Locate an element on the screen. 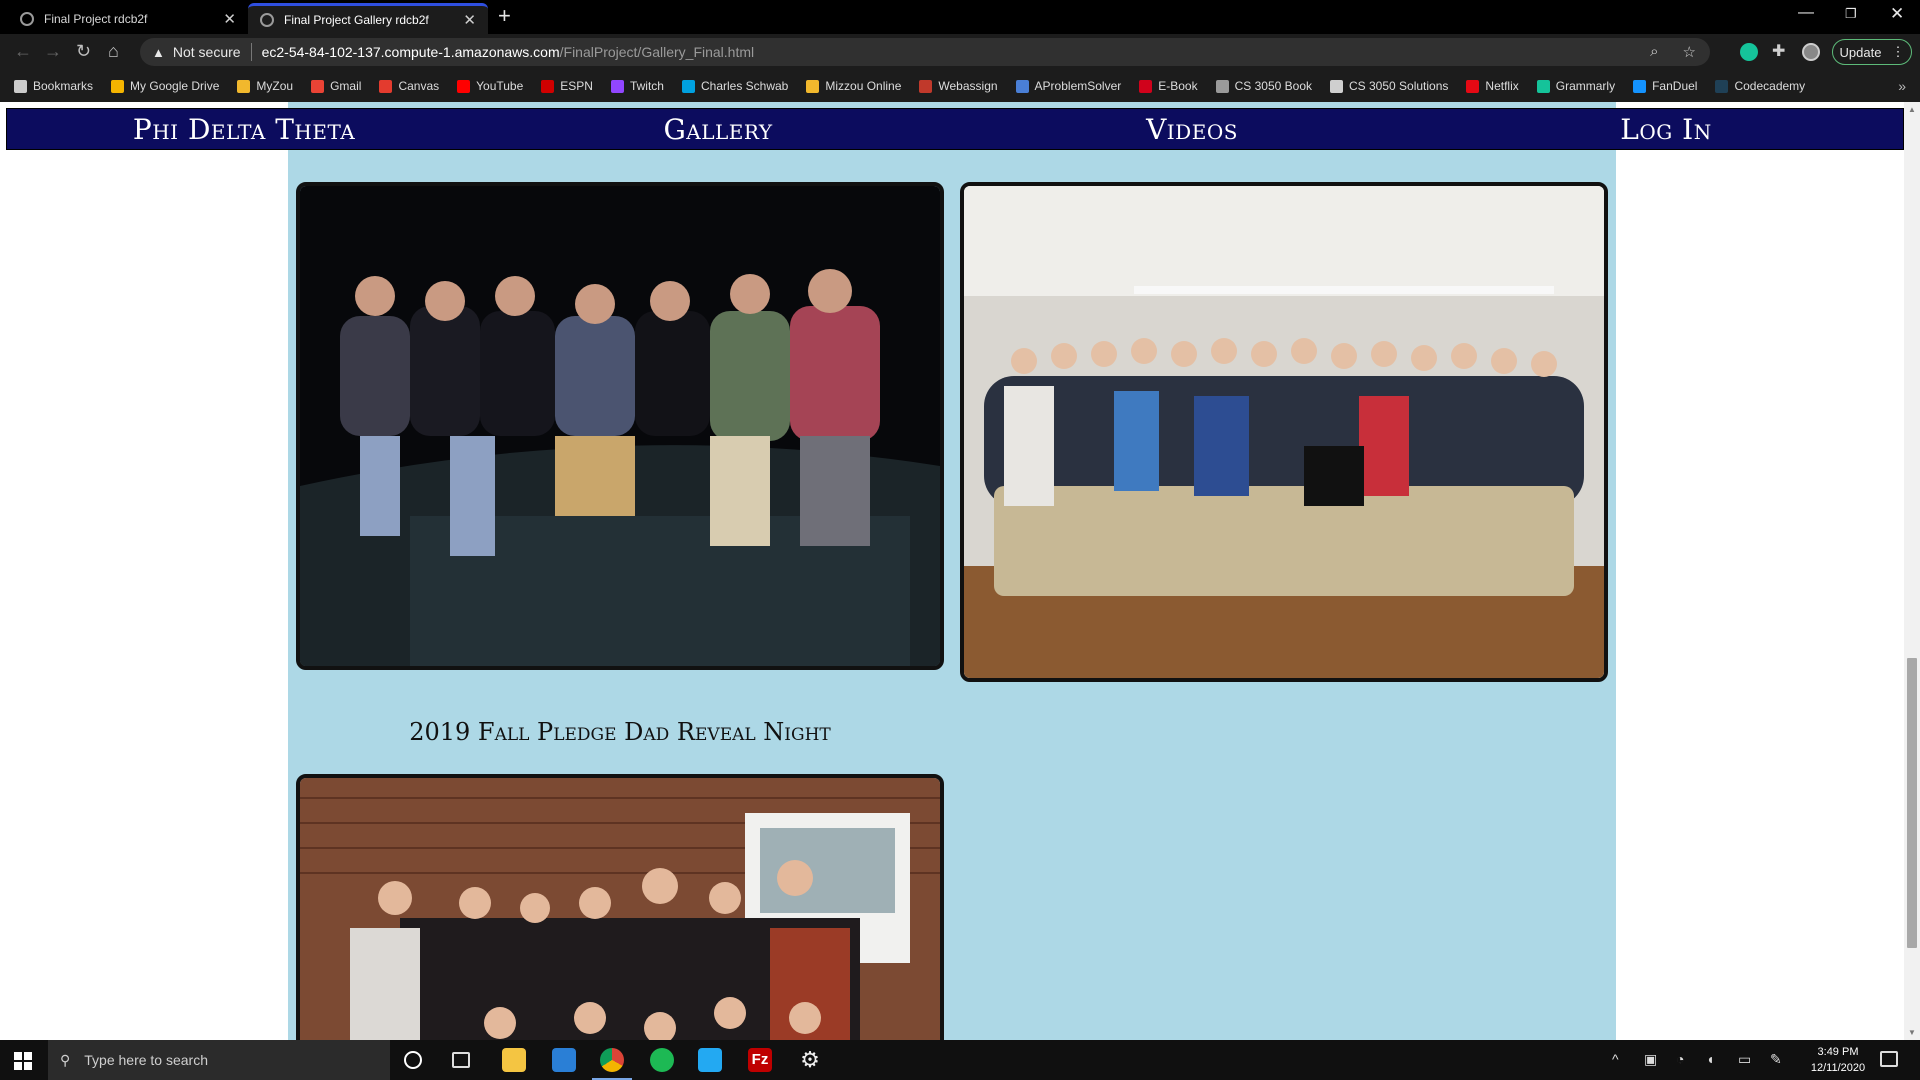 The height and width of the screenshot is (1080, 1920). bookmark-item: Codecademy is located at coordinates (1760, 86).